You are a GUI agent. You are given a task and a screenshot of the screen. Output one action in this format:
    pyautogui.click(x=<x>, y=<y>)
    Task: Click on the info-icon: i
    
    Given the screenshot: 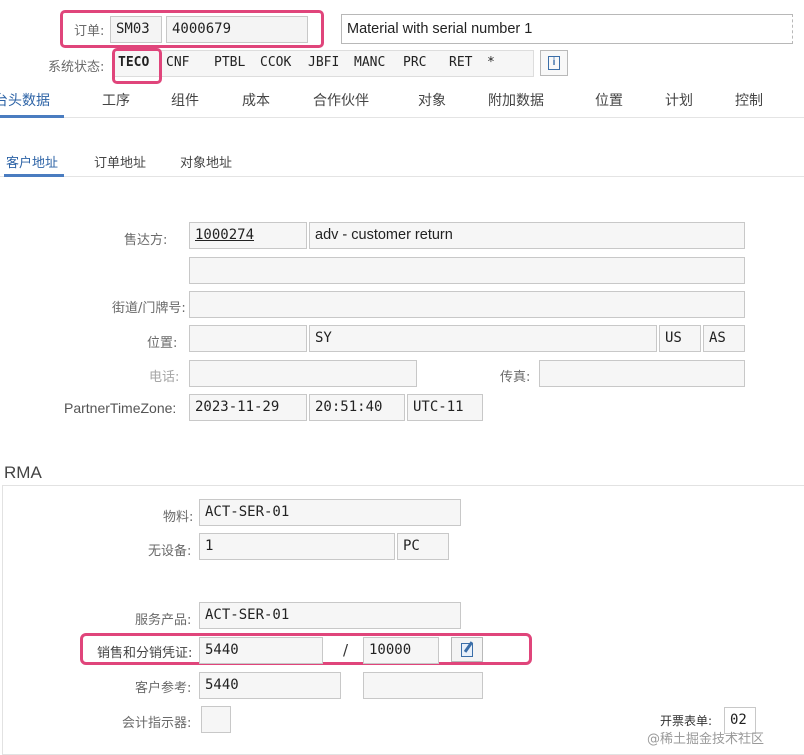 What is the action you would take?
    pyautogui.click(x=554, y=63)
    